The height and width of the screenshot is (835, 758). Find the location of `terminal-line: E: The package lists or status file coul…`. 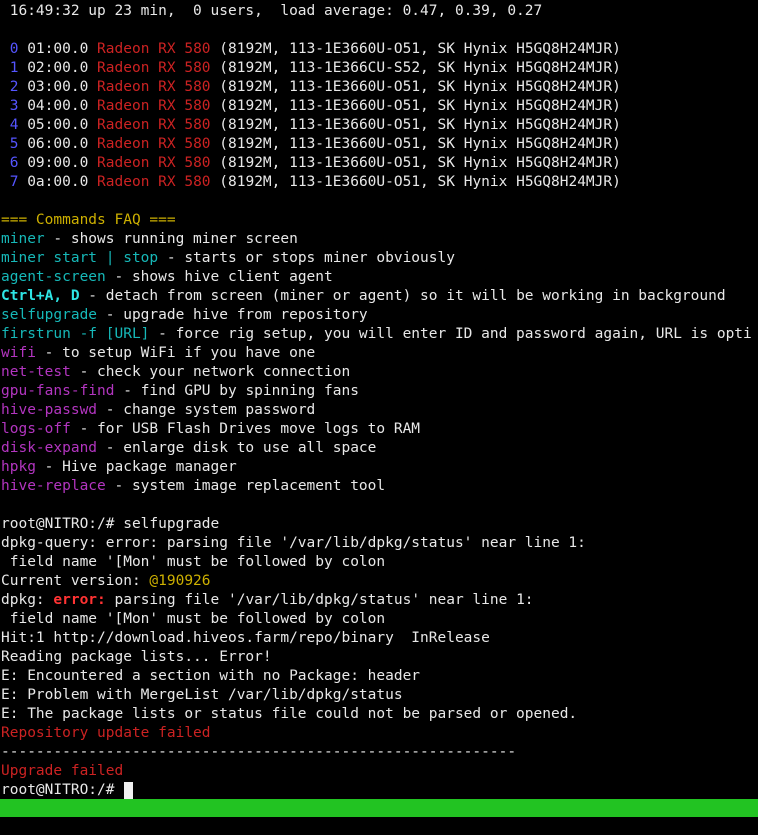

terminal-line: E: The package lists or status file coul… is located at coordinates (379, 714).